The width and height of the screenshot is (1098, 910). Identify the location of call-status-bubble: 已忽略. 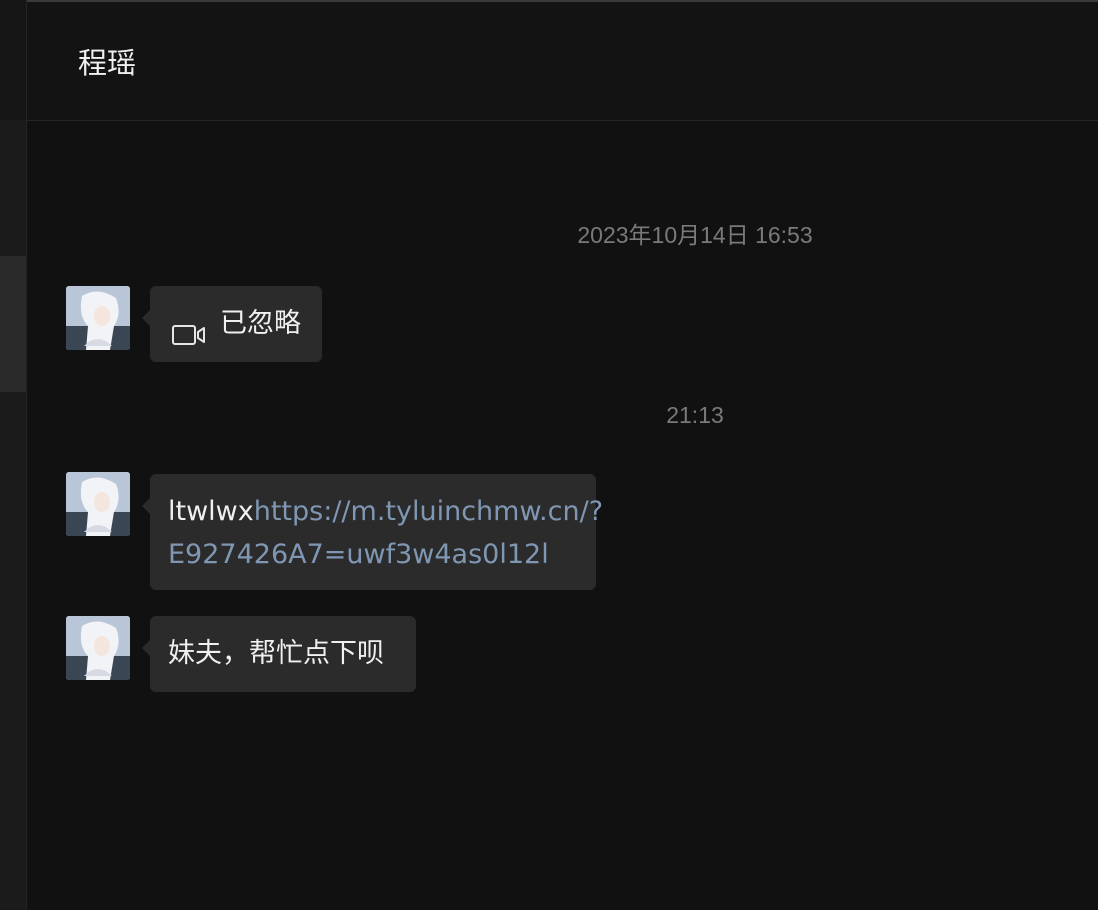
(232, 324).